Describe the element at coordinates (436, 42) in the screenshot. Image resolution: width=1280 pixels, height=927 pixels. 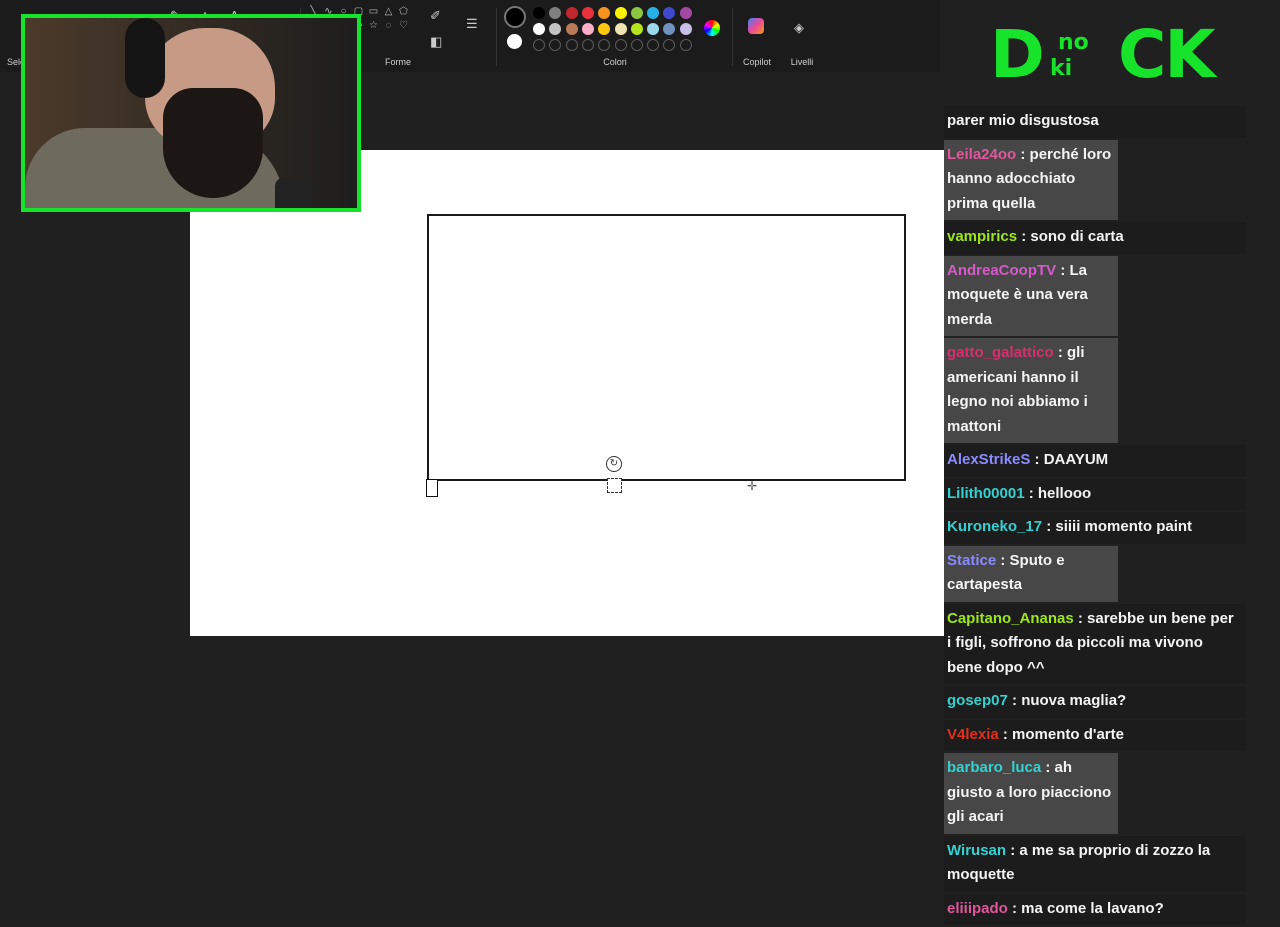
I see `fill-style-icon: ◧` at that location.